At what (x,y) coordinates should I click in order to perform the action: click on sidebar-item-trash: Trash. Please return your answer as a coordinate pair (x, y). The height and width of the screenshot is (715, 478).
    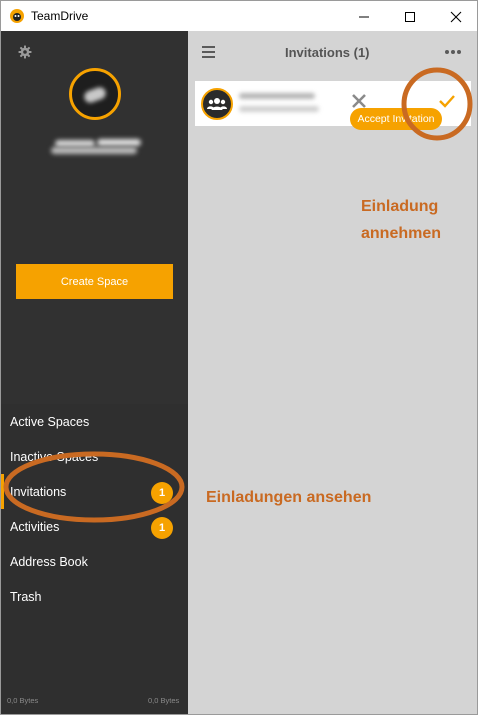
    Looking at the image, I should click on (94, 596).